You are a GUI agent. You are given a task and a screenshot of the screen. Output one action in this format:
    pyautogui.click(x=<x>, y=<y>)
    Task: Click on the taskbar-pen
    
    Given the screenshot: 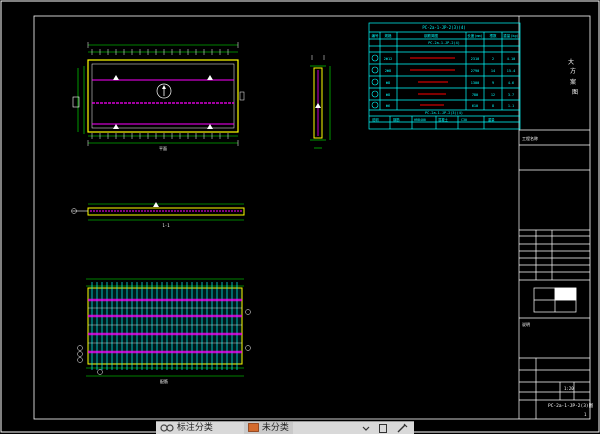 What is the action you would take?
    pyautogui.click(x=402, y=428)
    